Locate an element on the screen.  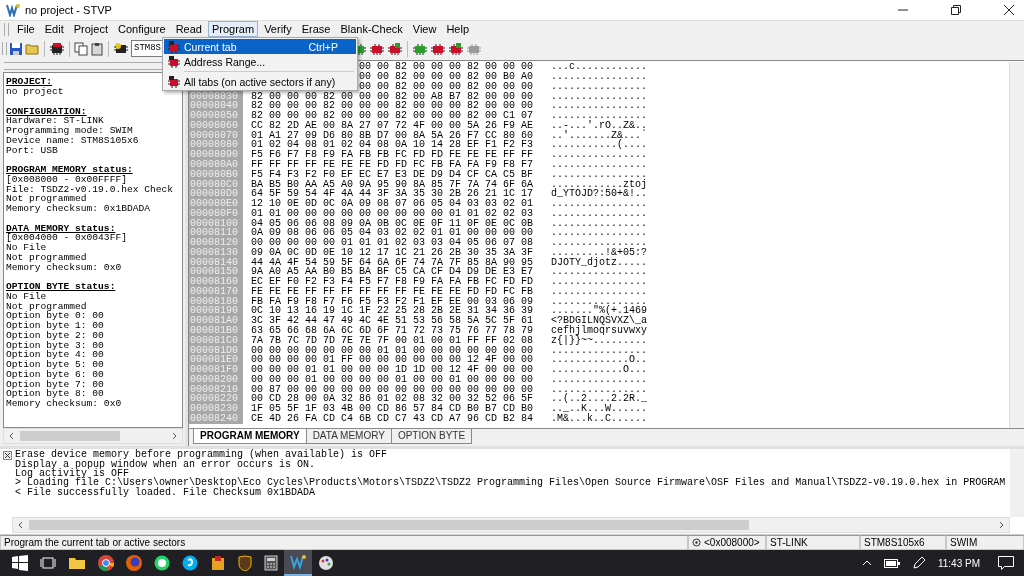
paste-icon is located at coordinates (97, 48).